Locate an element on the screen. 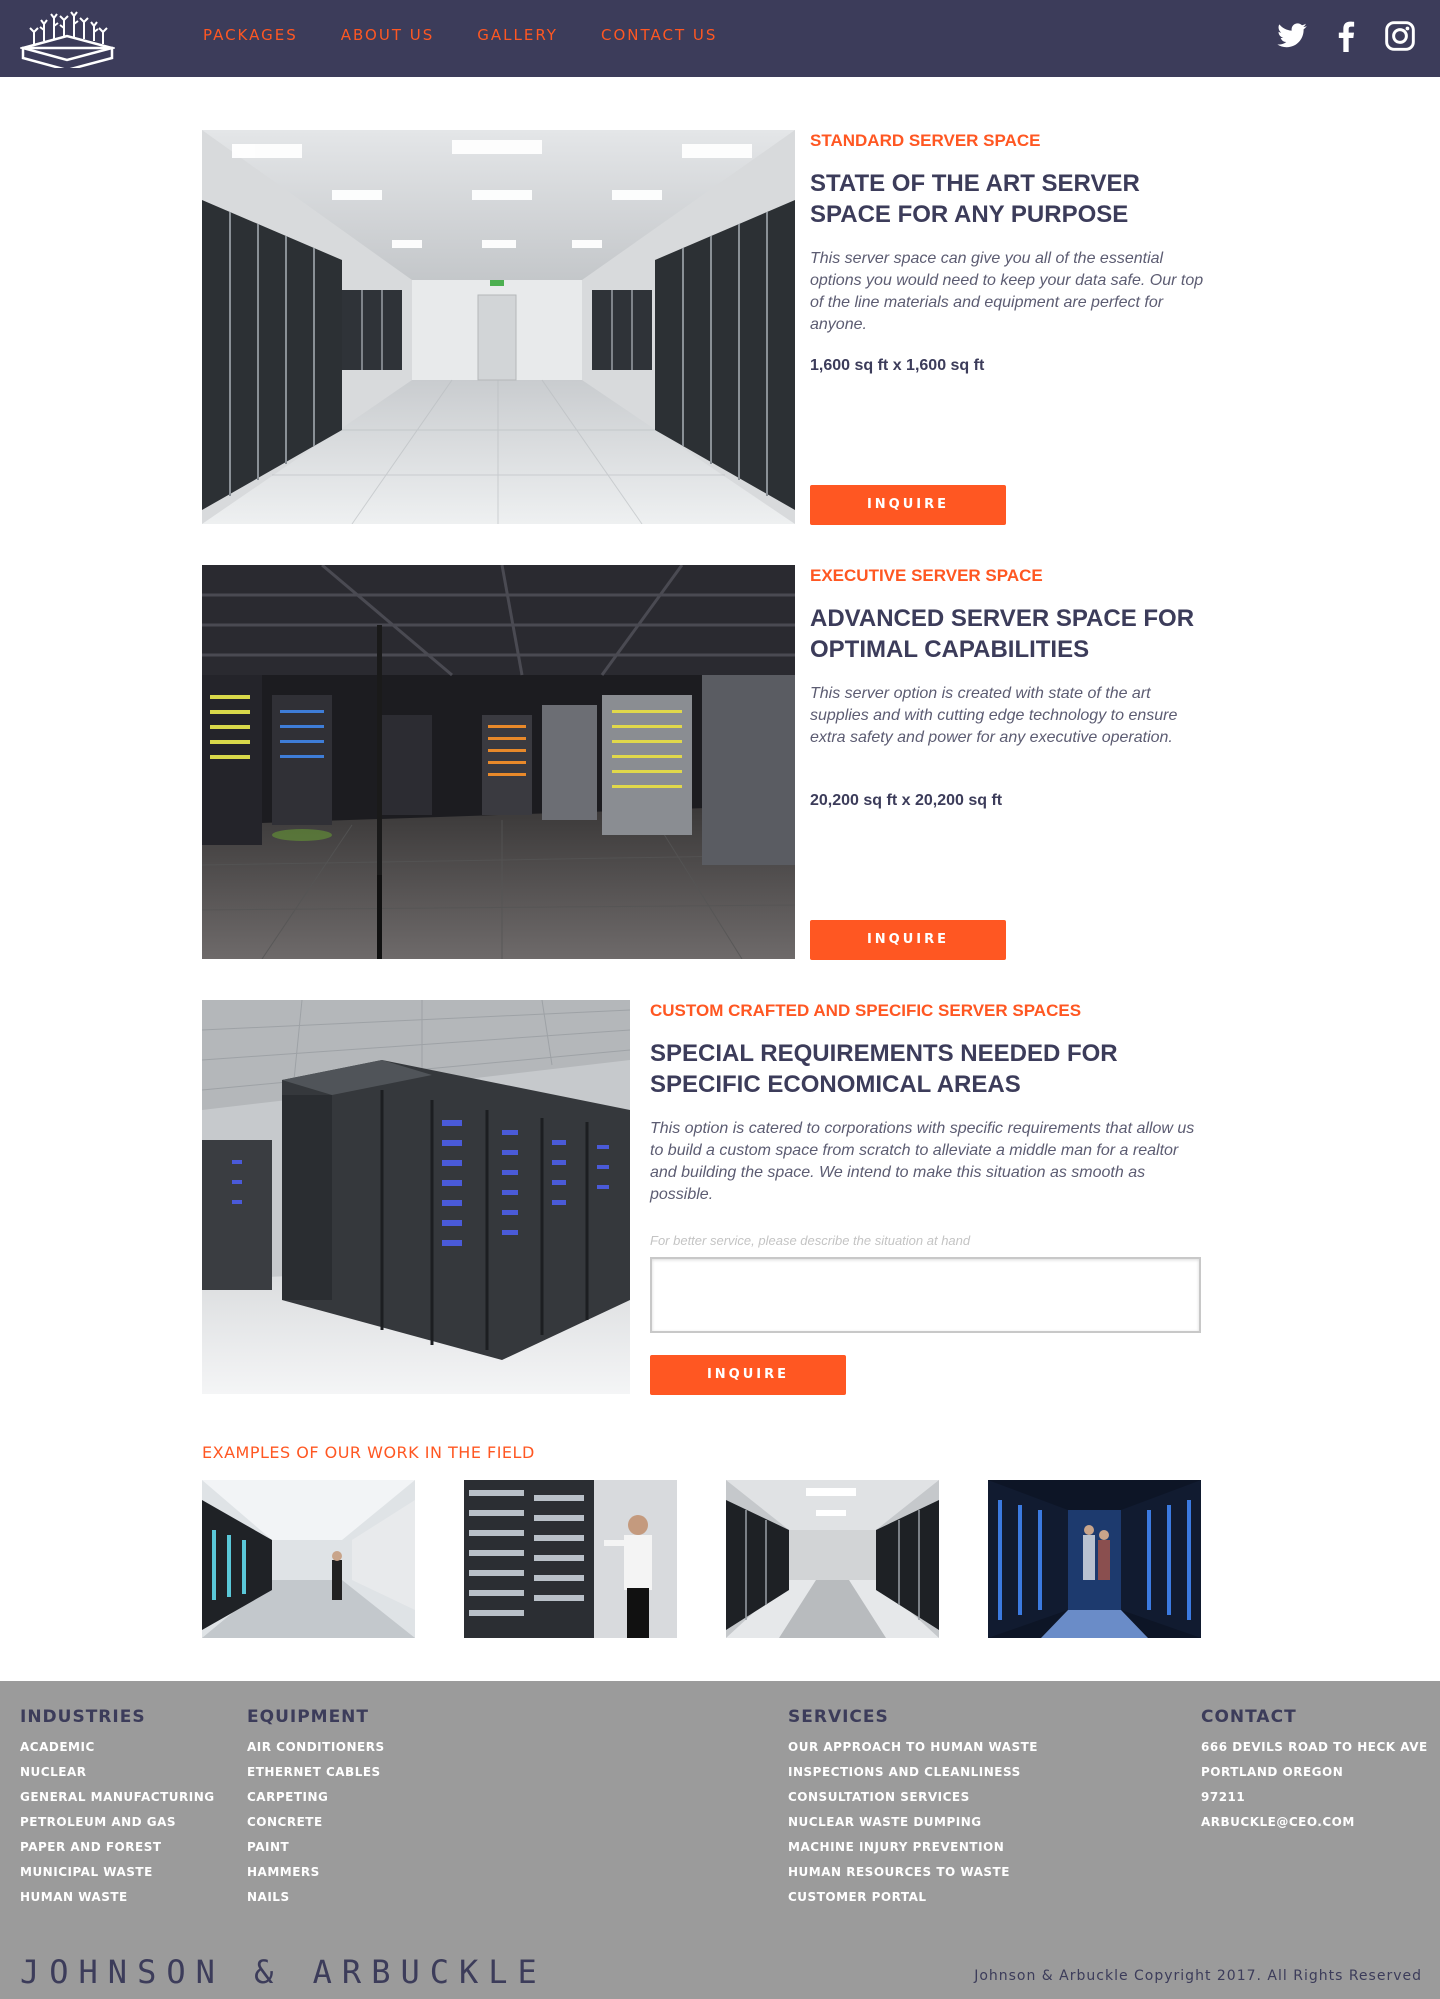  standard-server-room-image is located at coordinates (498, 327).